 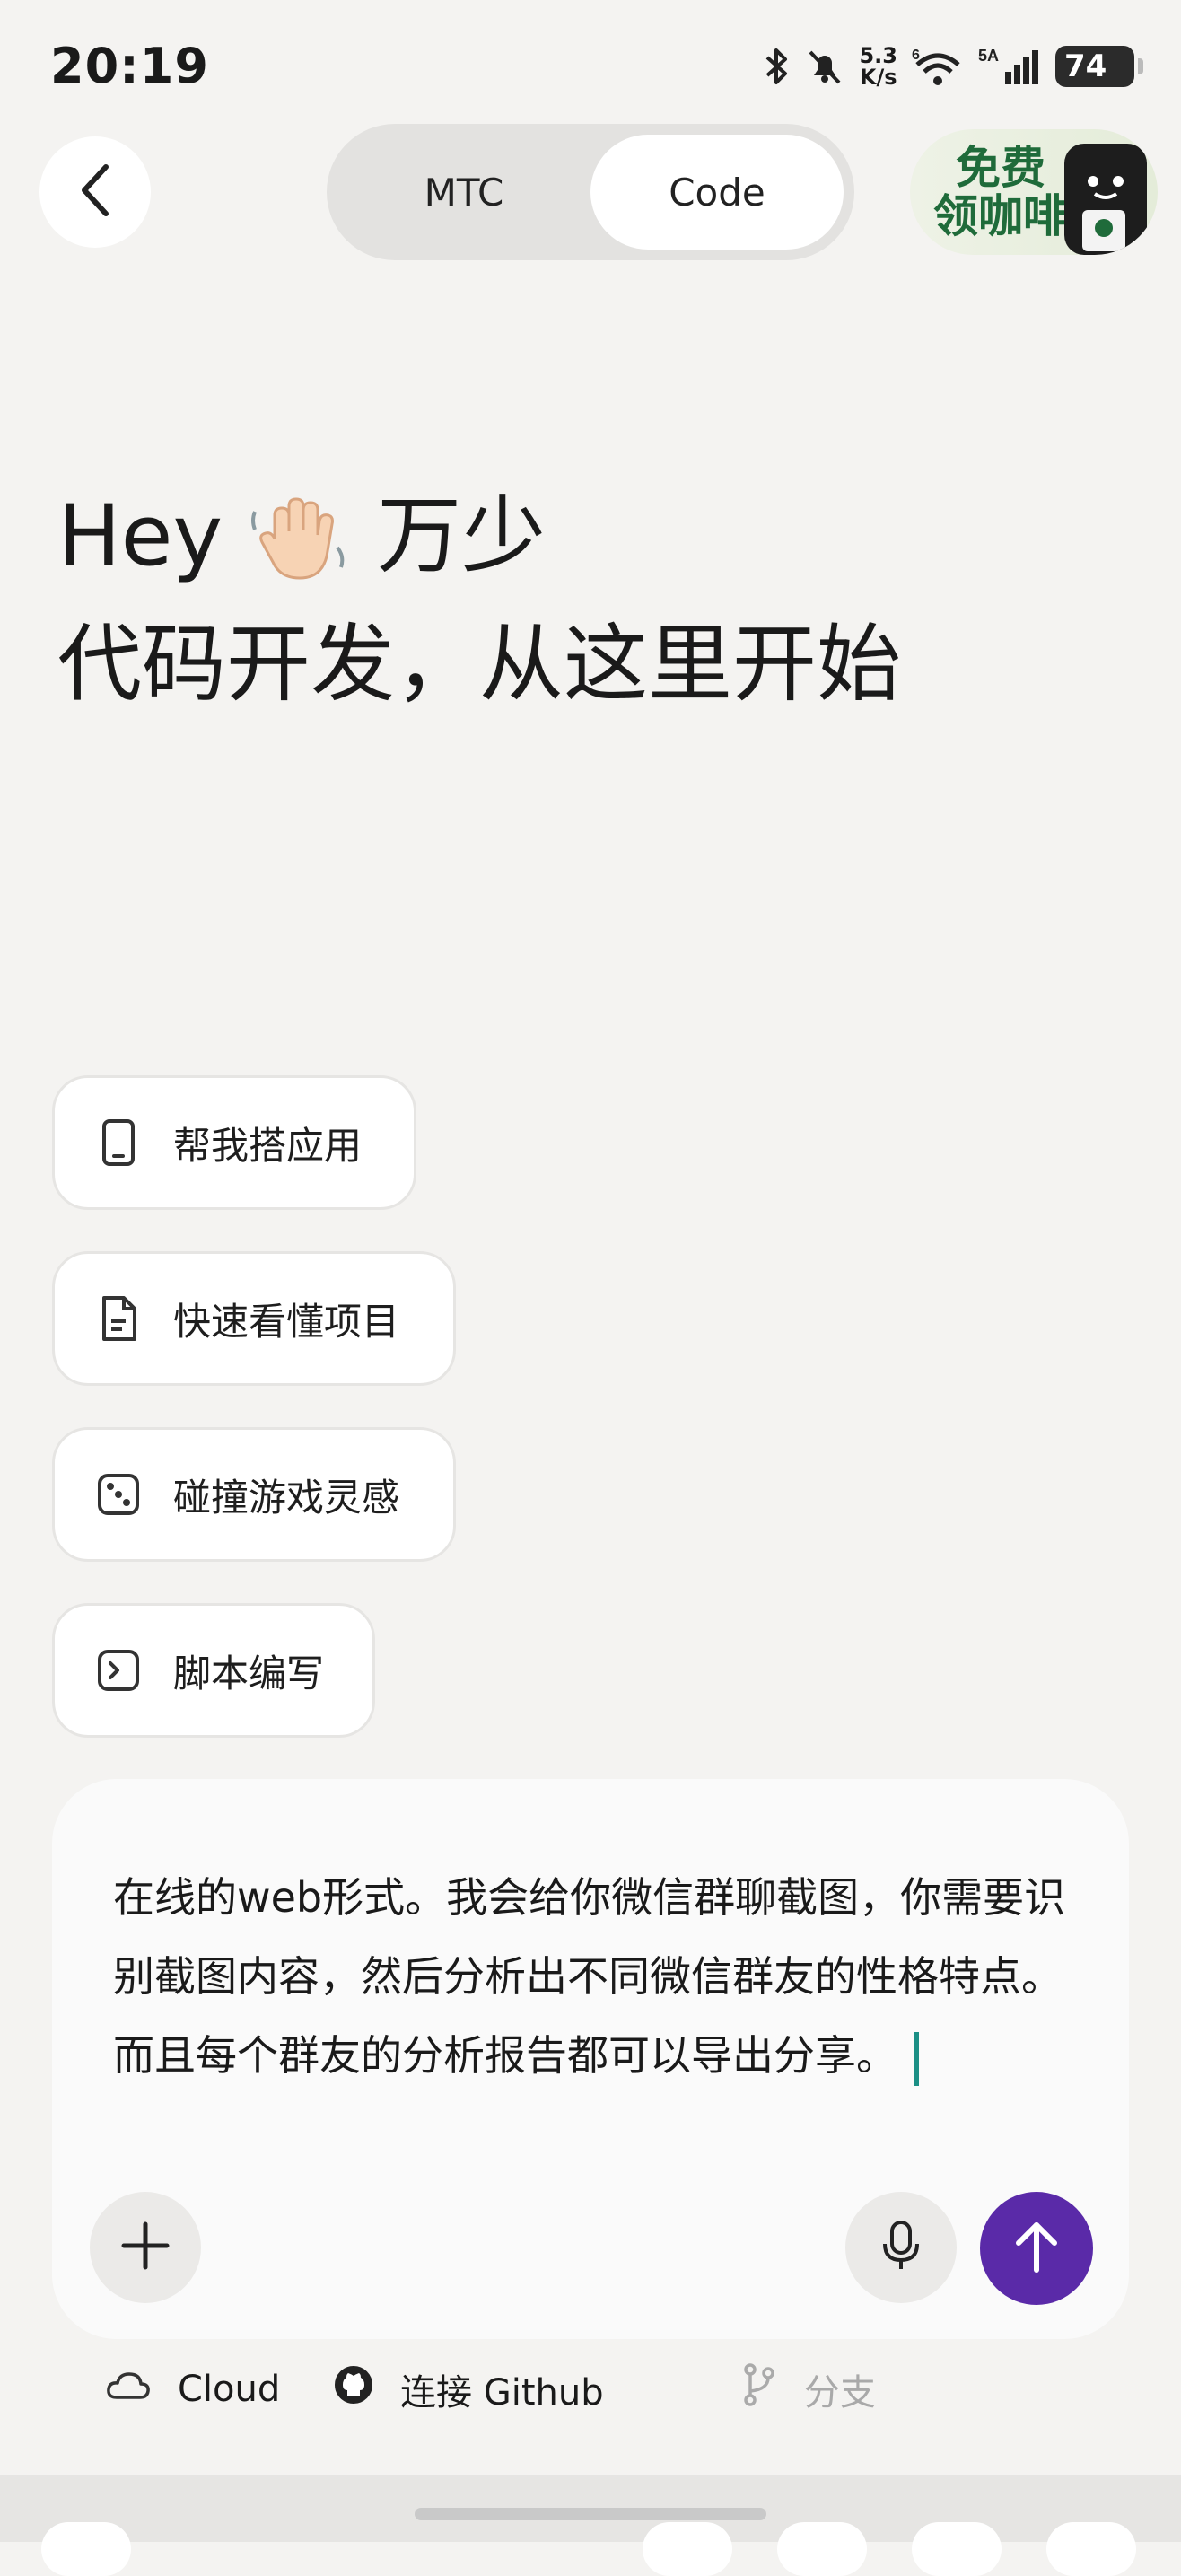 I want to click on greeting-subtitle: 代码开发，从这里开始, so click(x=479, y=665).